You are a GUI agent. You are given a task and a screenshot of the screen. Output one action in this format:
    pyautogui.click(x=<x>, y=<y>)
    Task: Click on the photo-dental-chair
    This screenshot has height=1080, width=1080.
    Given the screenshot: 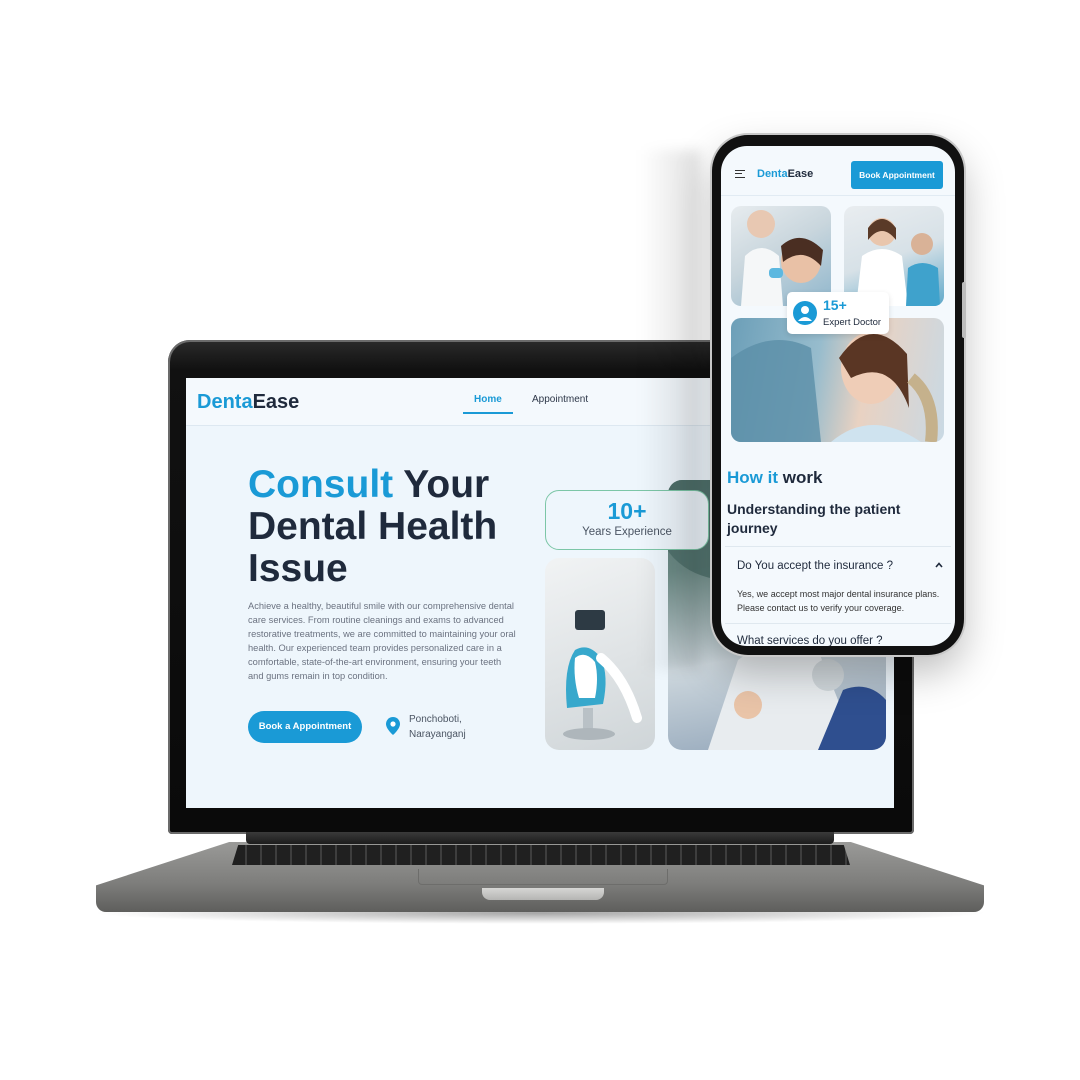 What is the action you would take?
    pyautogui.click(x=600, y=654)
    